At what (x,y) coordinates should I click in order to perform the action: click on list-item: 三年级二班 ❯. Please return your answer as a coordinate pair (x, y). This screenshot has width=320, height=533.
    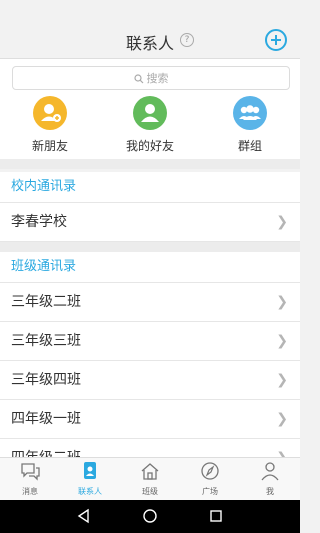
    Looking at the image, I should click on (150, 302).